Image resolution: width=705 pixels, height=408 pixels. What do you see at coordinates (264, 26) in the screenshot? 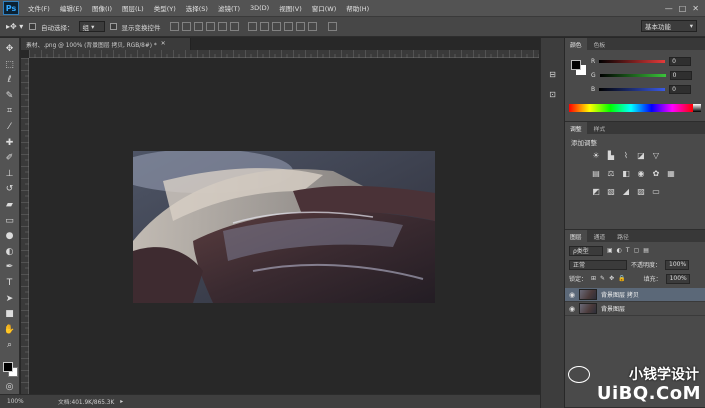
I see `distribute-vcenter-icon` at bounding box center [264, 26].